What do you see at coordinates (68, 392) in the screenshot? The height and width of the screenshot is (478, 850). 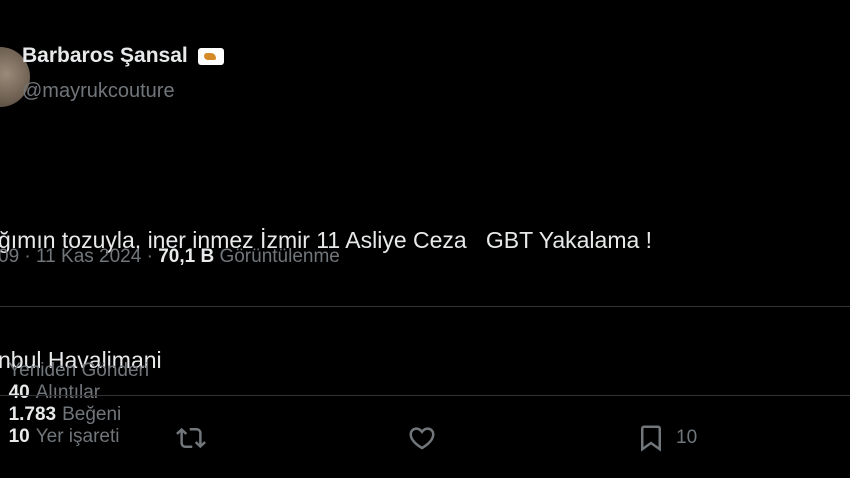 I see `quotes-label: Alıntılar` at bounding box center [68, 392].